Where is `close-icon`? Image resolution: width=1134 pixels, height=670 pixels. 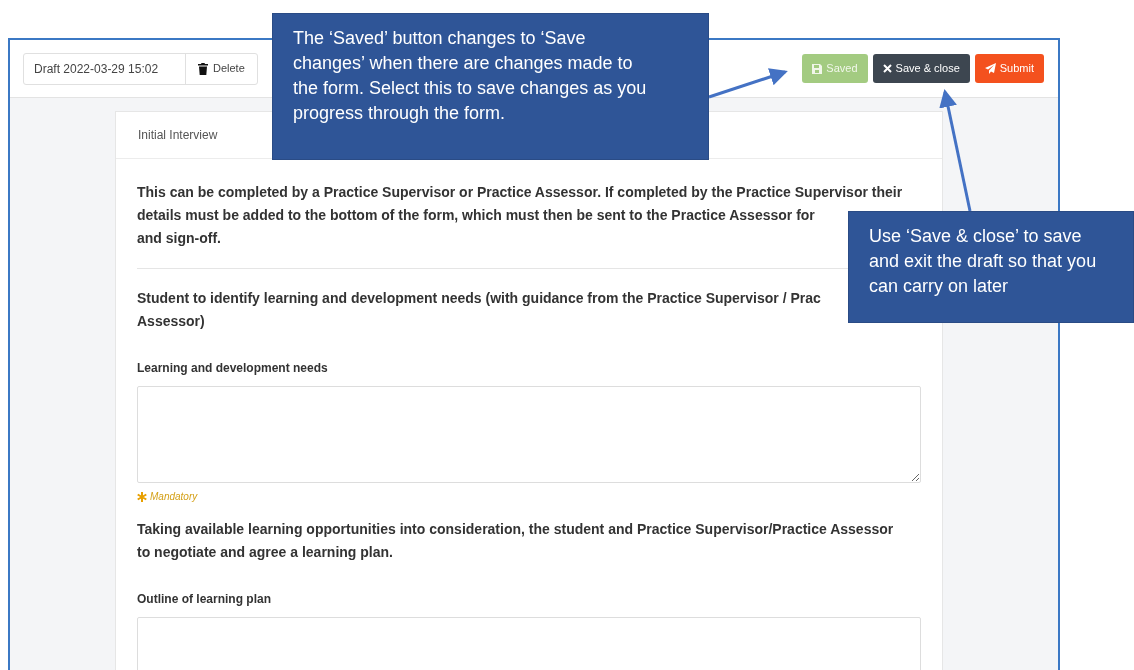
close-icon is located at coordinates (887, 68).